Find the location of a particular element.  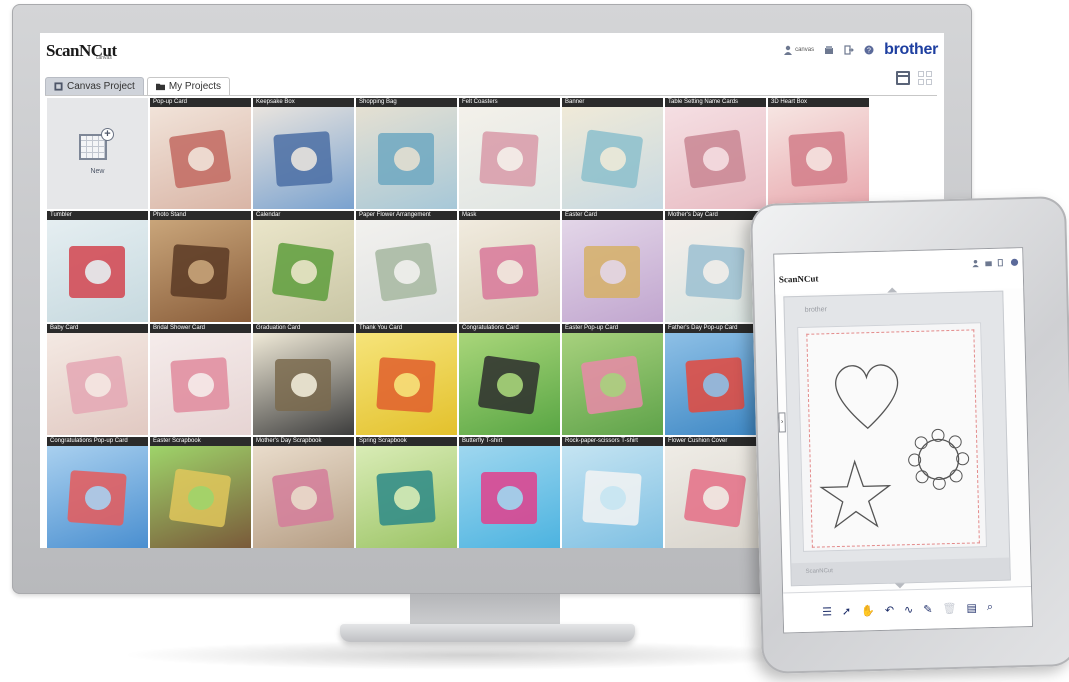

project-card: Mother's Day Scrapbook is located at coordinates (303, 492).